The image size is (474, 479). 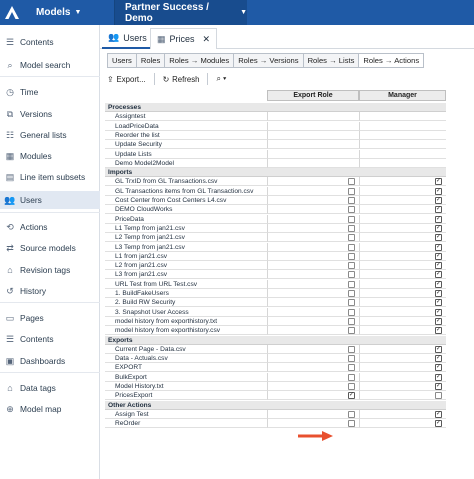 What do you see at coordinates (181, 12) in the screenshot?
I see `model-breadcrumb: Partner Success / Demo ▼` at bounding box center [181, 12].